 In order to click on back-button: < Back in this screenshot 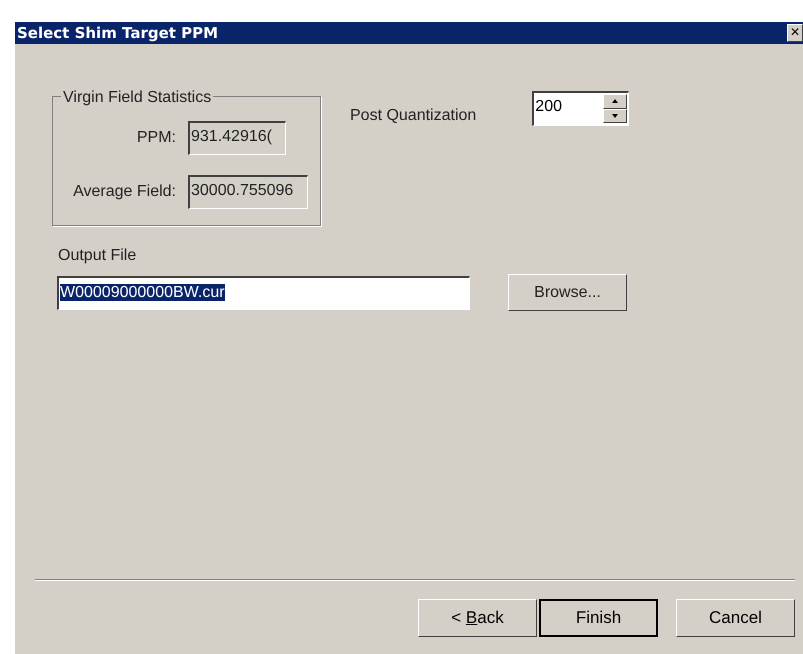, I will do `click(477, 618)`.